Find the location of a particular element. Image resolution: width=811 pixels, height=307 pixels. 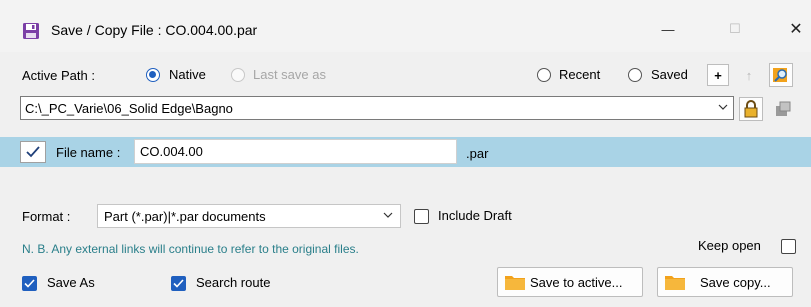

file-name-confirm-checkbox is located at coordinates (33, 152).